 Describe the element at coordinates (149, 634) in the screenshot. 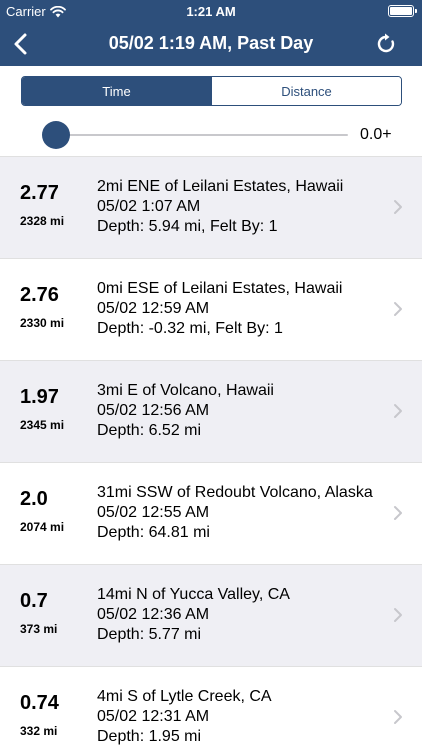

I see `quake-detail: Depth: 5.77 mi` at that location.